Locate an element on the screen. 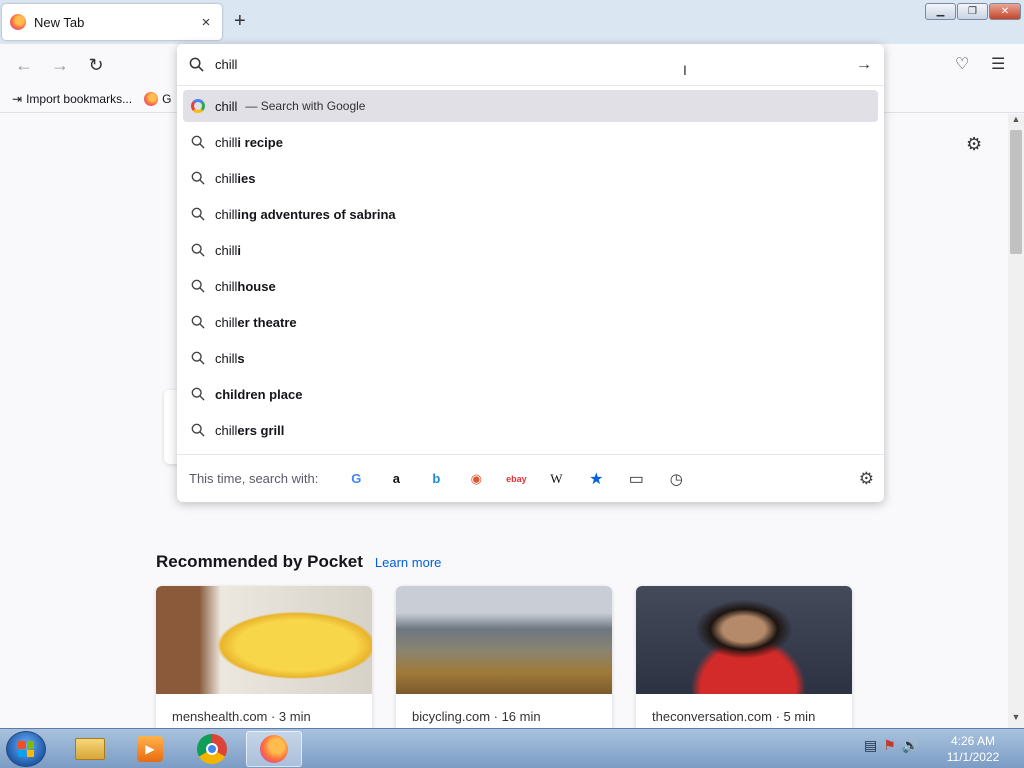 Image resolution: width=1024 pixels, height=768 pixels. tab-strip: New Tab × + ▁ ❐ ✕ is located at coordinates (512, 22).